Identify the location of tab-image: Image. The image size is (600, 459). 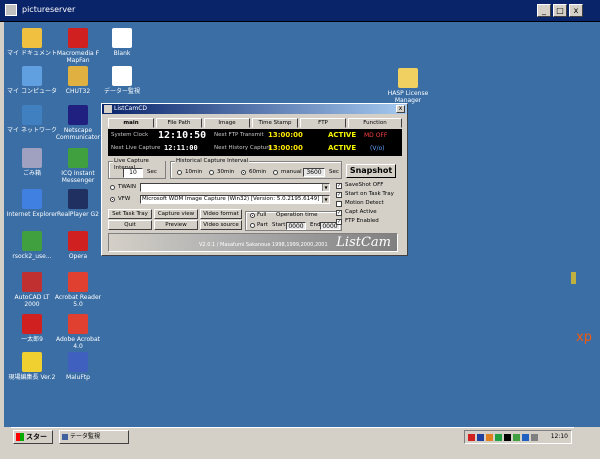
(227, 123).